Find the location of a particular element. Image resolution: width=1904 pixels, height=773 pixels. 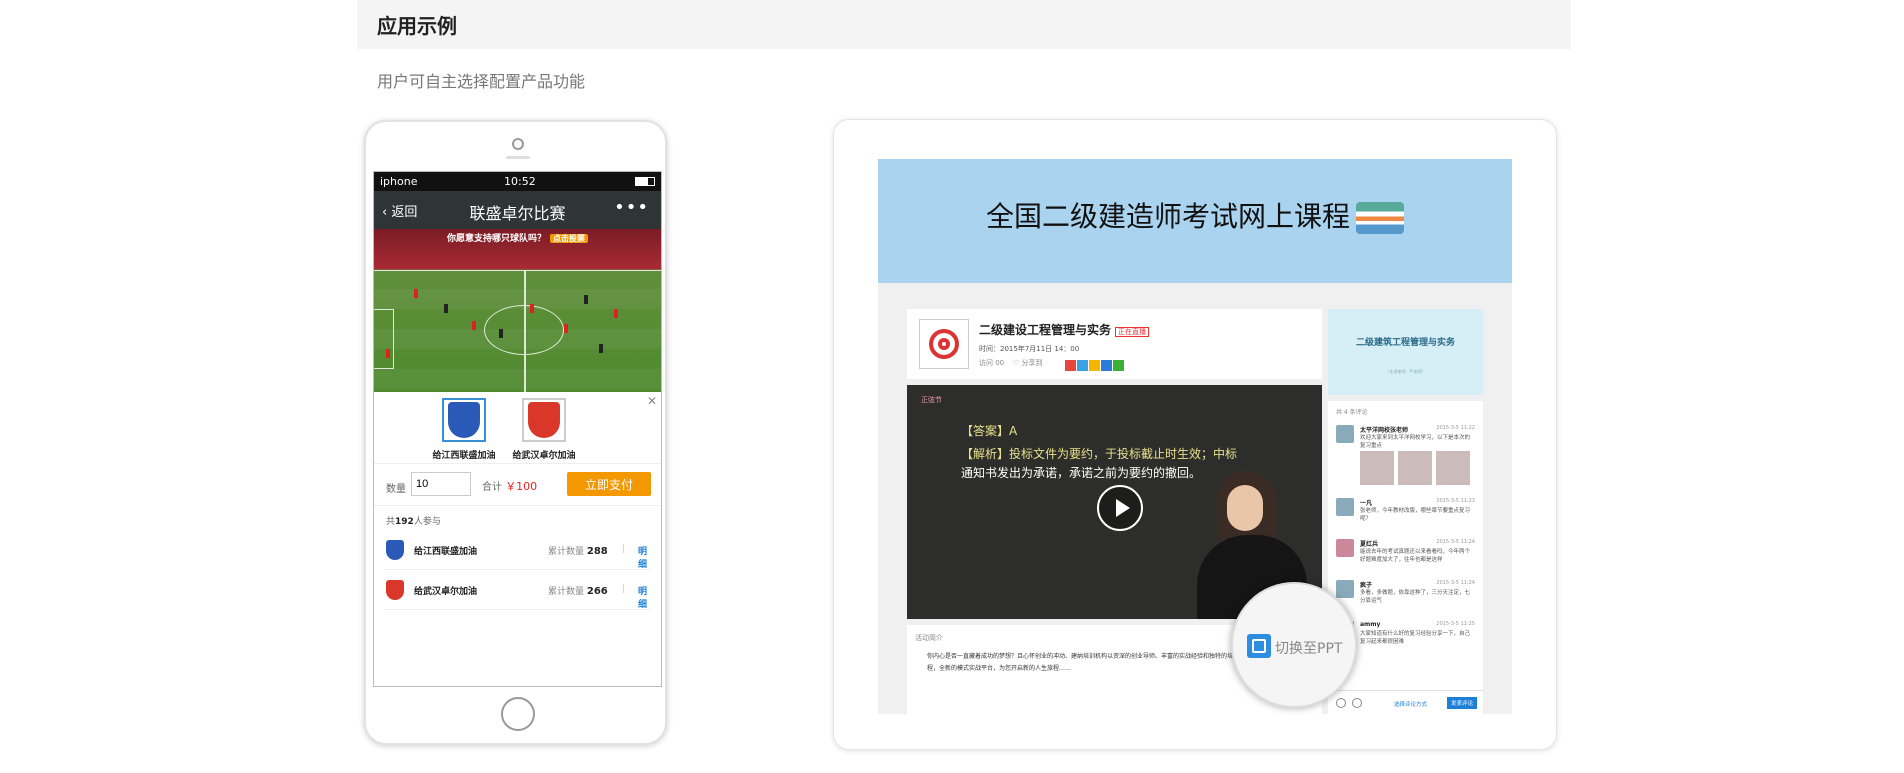

nav-bar: ‹ 返回 联盛卓尔比赛 ••• is located at coordinates (517, 210).